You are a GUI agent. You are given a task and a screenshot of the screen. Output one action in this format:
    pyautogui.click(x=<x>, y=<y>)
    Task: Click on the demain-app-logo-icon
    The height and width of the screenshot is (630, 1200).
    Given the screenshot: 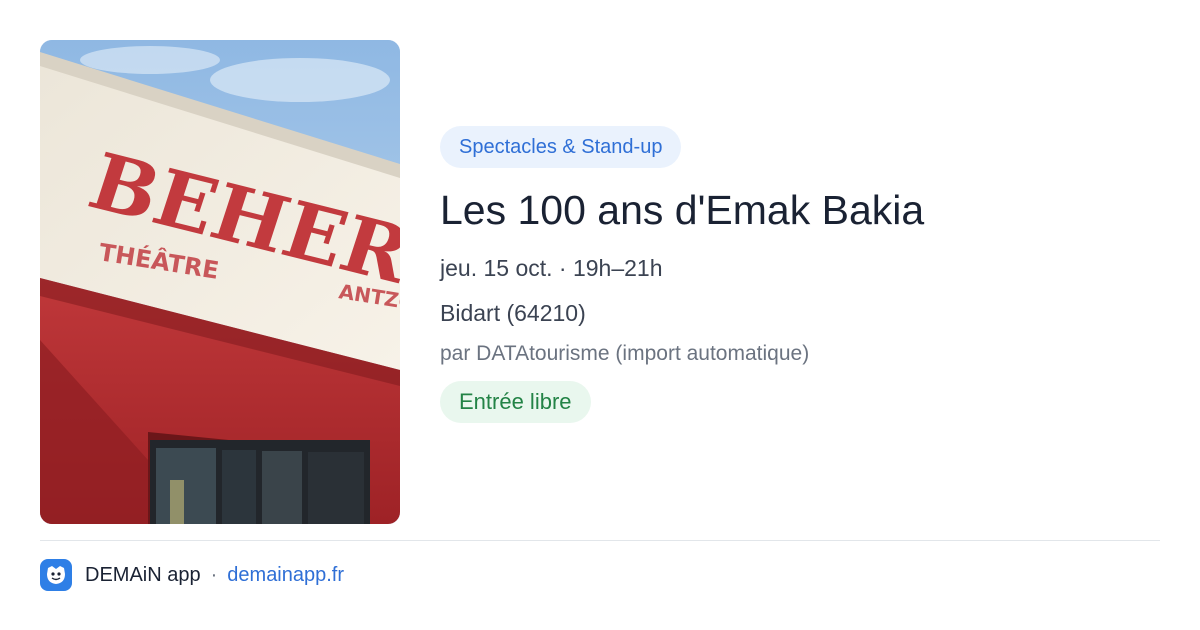 What is the action you would take?
    pyautogui.click(x=56, y=575)
    